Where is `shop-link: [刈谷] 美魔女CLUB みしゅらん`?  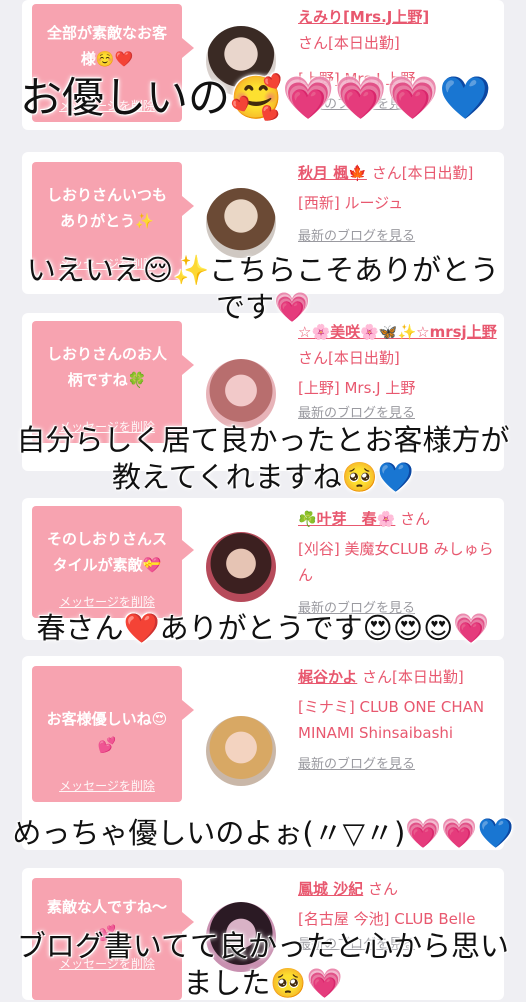
shop-link: [刈谷] 美魔女CLUB みしゅらん is located at coordinates (398, 562).